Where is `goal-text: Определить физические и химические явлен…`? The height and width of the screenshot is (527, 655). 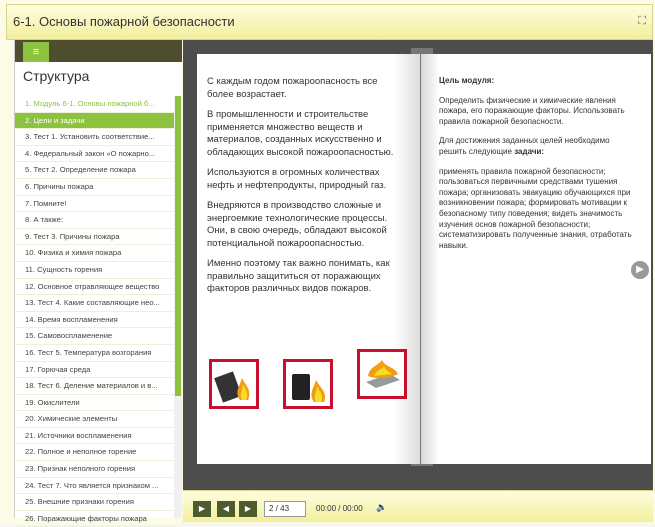 goal-text: Определить физические и химические явлен… is located at coordinates (532, 110).